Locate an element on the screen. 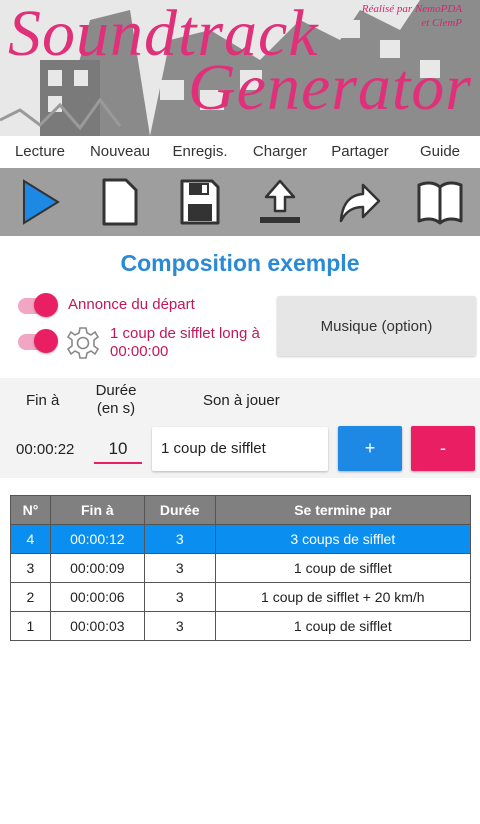 The image size is (480, 824). fin-value: 00:00:22 is located at coordinates (45, 449).